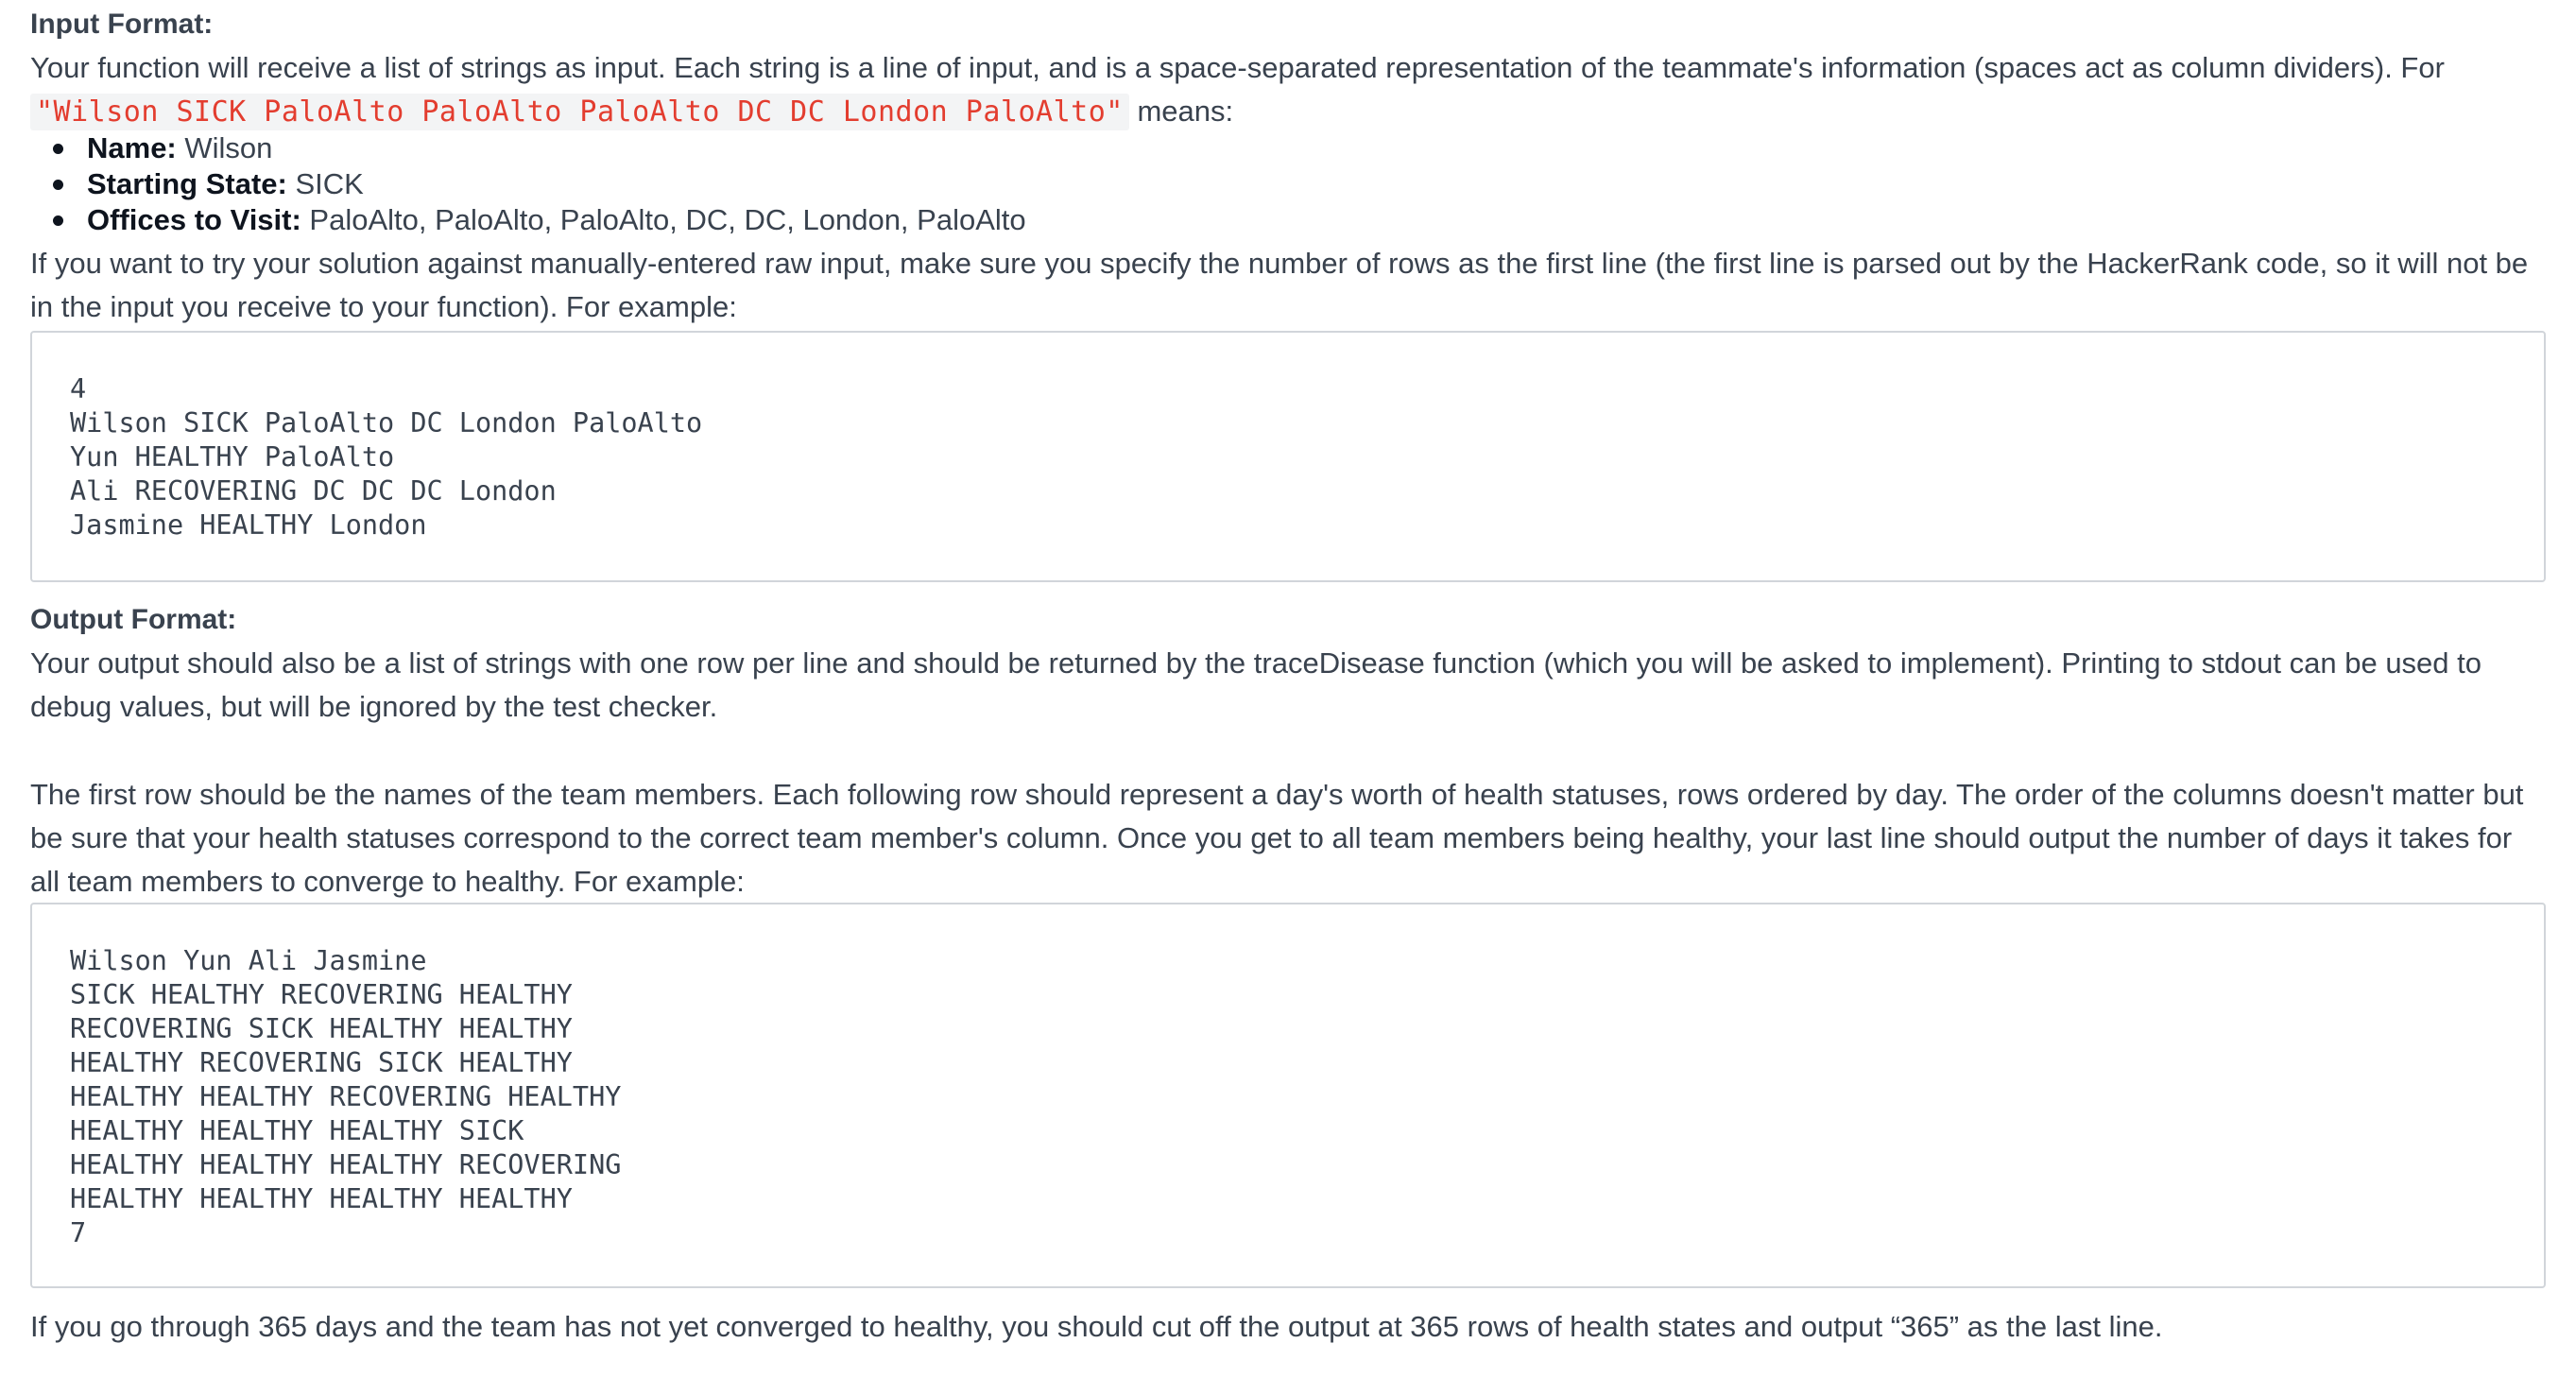  What do you see at coordinates (194, 219) in the screenshot?
I see `field-label: Offices to Visit:` at bounding box center [194, 219].